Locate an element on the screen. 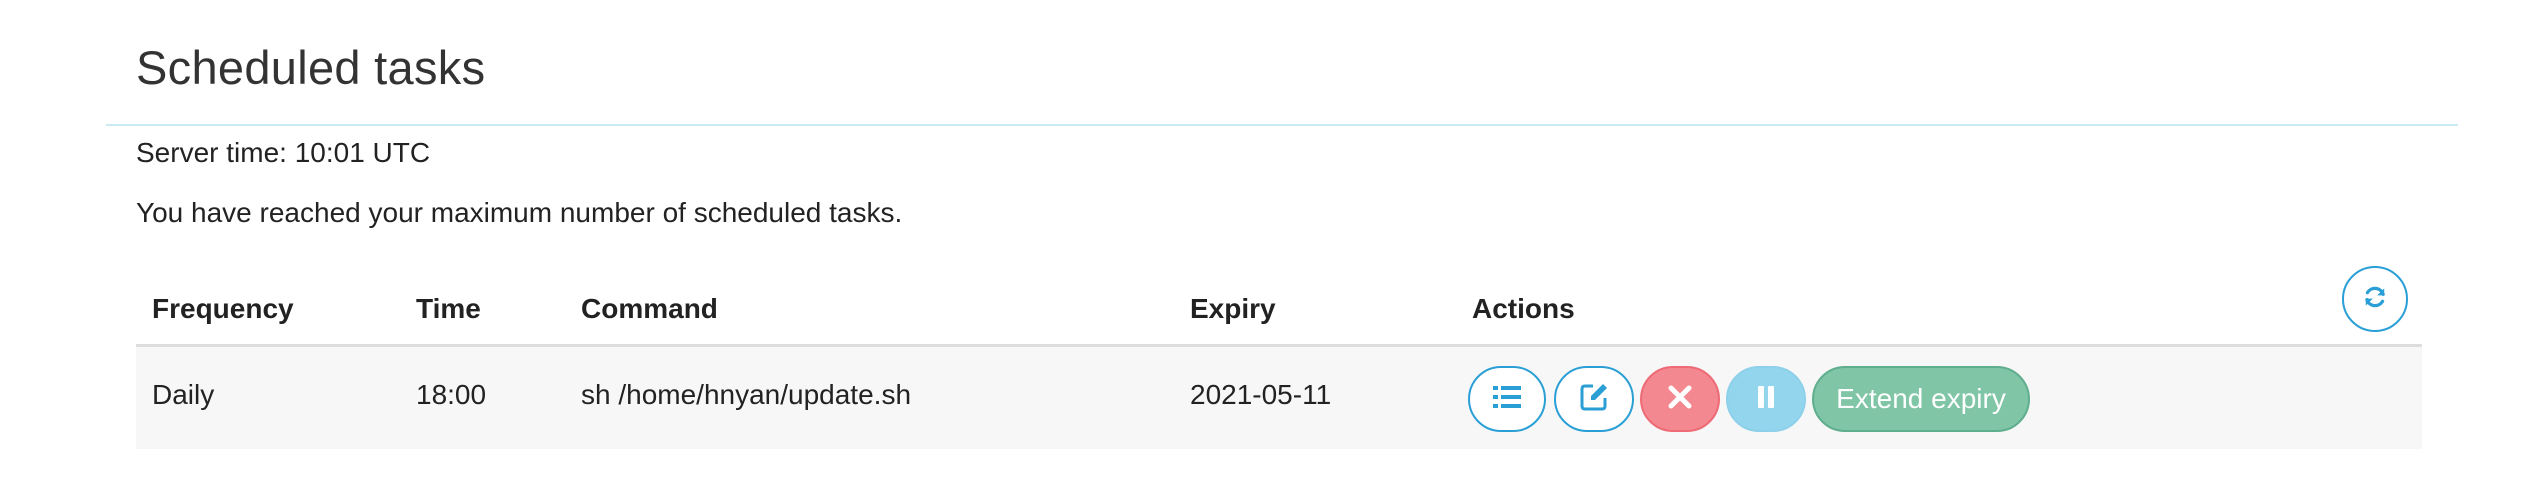 The height and width of the screenshot is (488, 2532). close-icon is located at coordinates (1680, 399).